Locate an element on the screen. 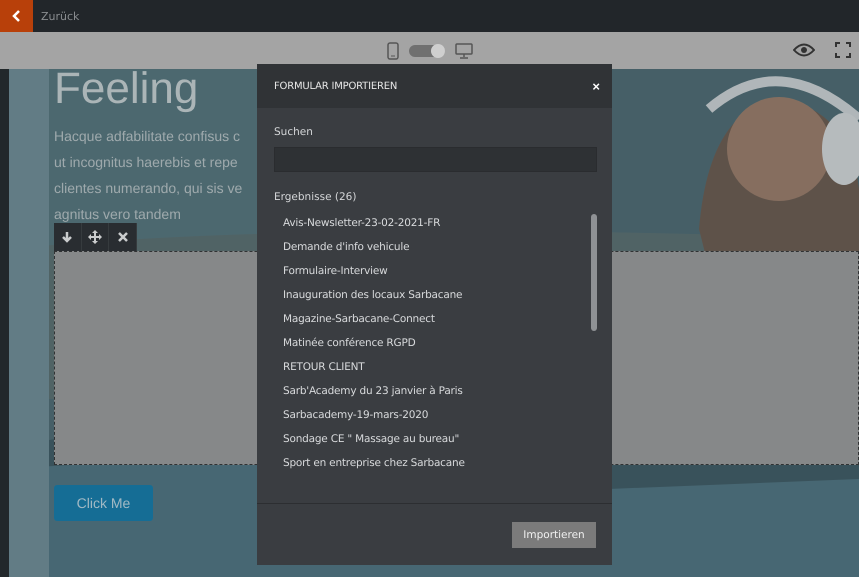 This screenshot has height=577, width=859. result-item: Sondage CE " Massage au bureau" is located at coordinates (437, 439).